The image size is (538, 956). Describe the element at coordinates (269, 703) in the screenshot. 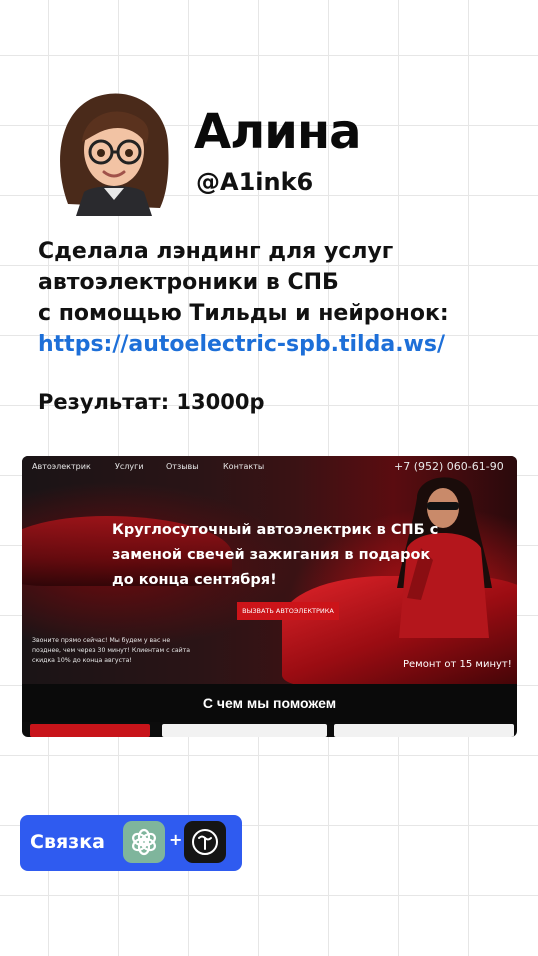

I see `help-section-title: С чем мы поможем` at that location.